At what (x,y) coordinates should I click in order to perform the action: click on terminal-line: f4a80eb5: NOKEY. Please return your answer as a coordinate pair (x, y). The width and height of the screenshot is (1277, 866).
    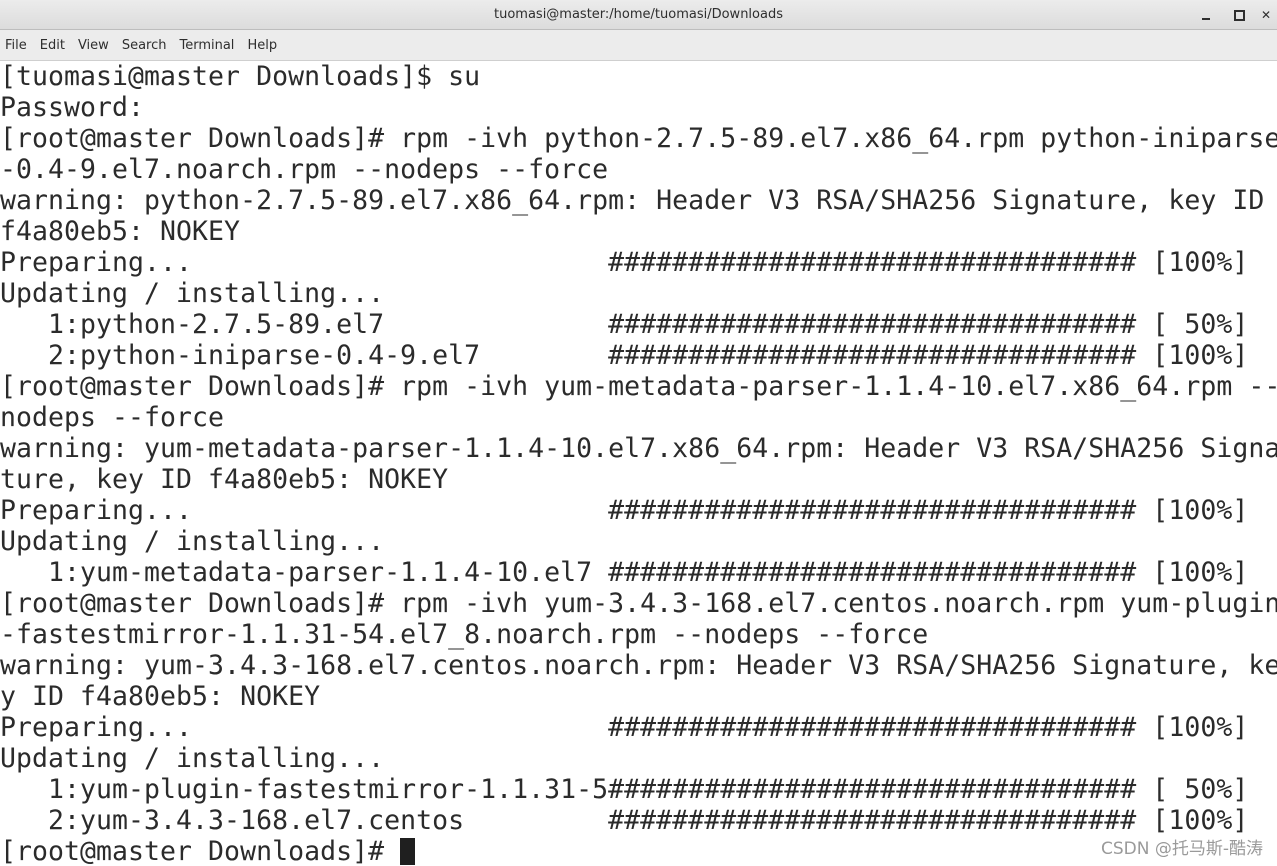
    Looking at the image, I should click on (120, 231).